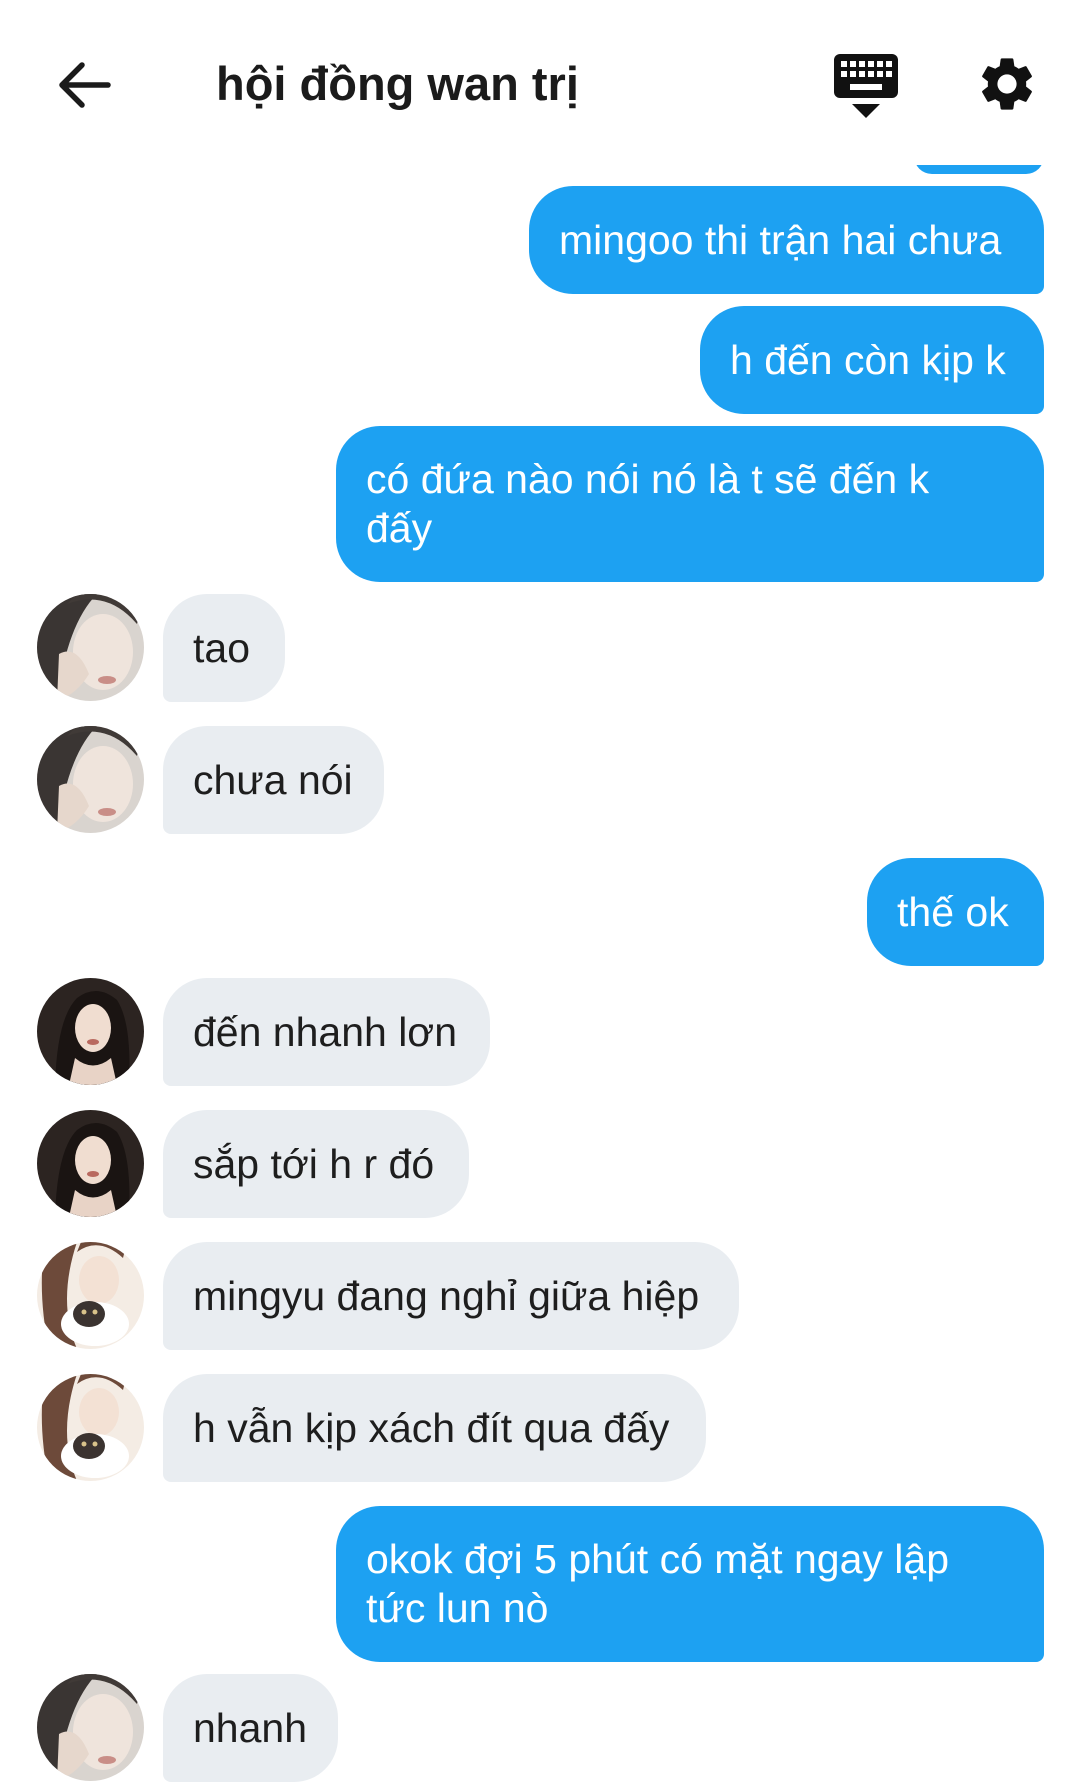 The height and width of the screenshot is (1785, 1080). I want to click on message-bubble-incoming: chưa nói, so click(273, 780).